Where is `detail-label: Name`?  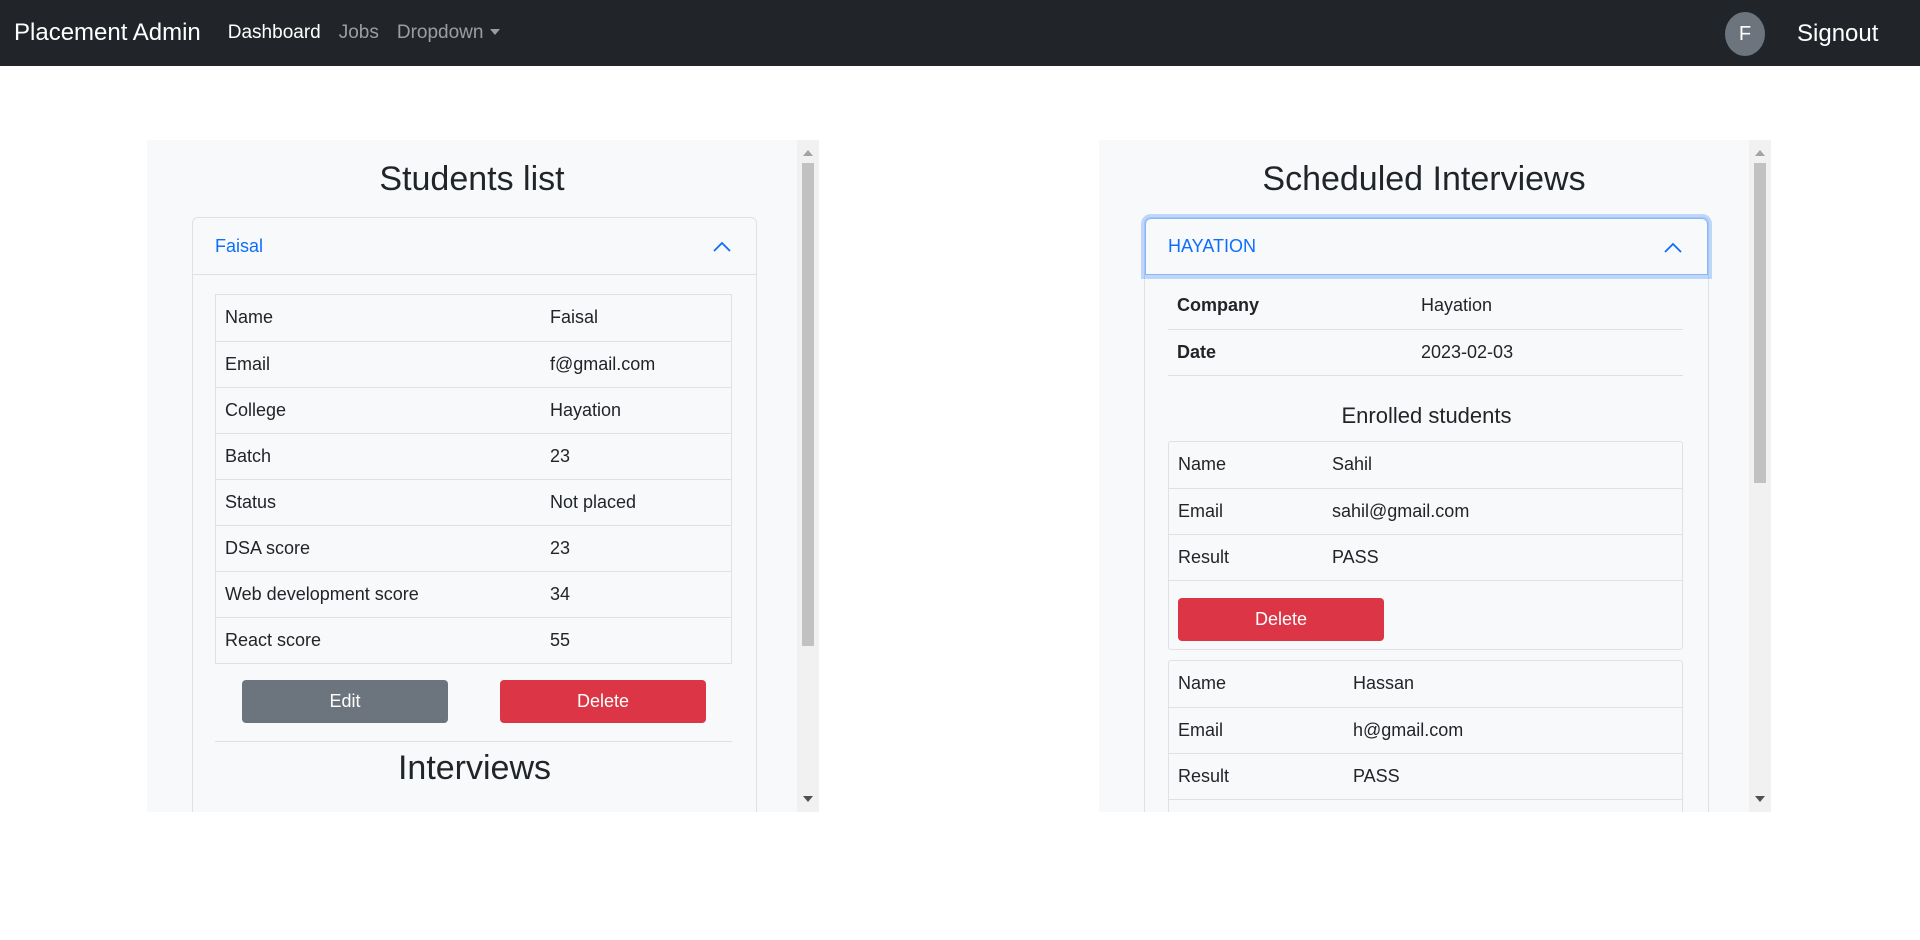
detail-label: Name is located at coordinates (378, 318).